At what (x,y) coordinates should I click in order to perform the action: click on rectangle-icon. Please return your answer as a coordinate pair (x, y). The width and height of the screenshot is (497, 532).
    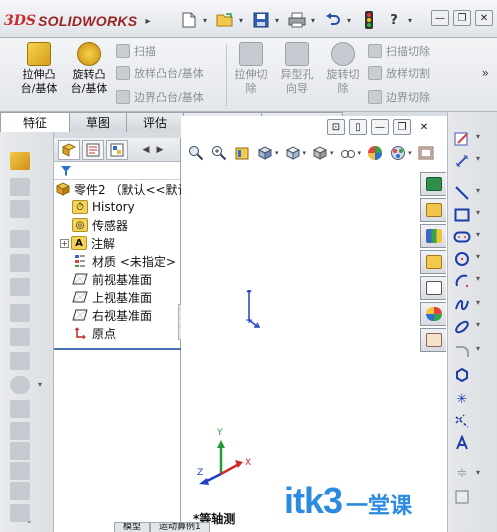
    Looking at the image, I should click on (462, 215).